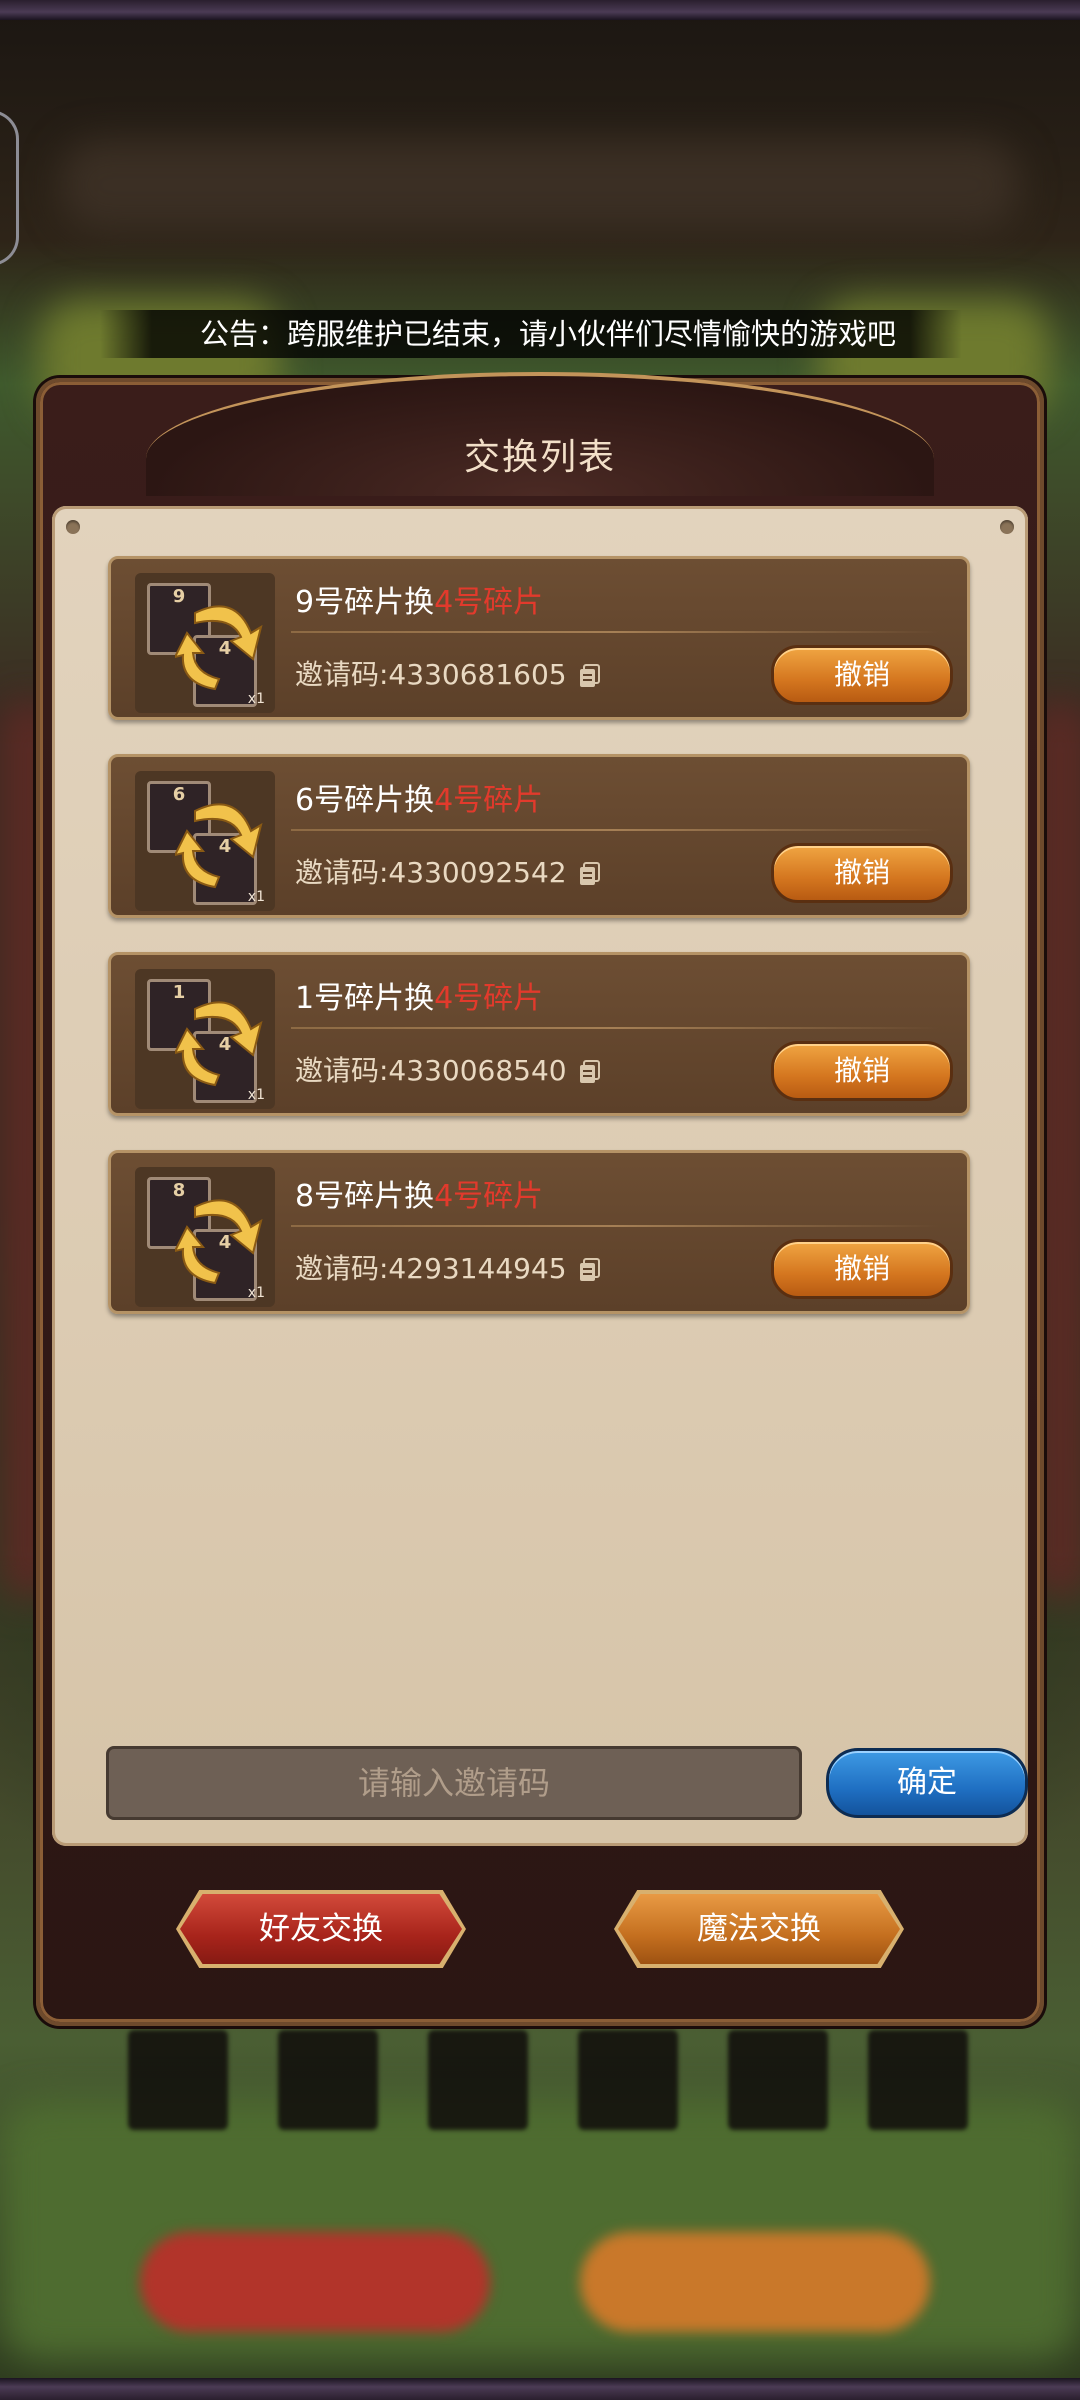 Image resolution: width=1080 pixels, height=2400 pixels. I want to click on exchange-card: 6 4 x1 6号碎片换4号碎片 邀请码:4330092542 撤销, so click(539, 836).